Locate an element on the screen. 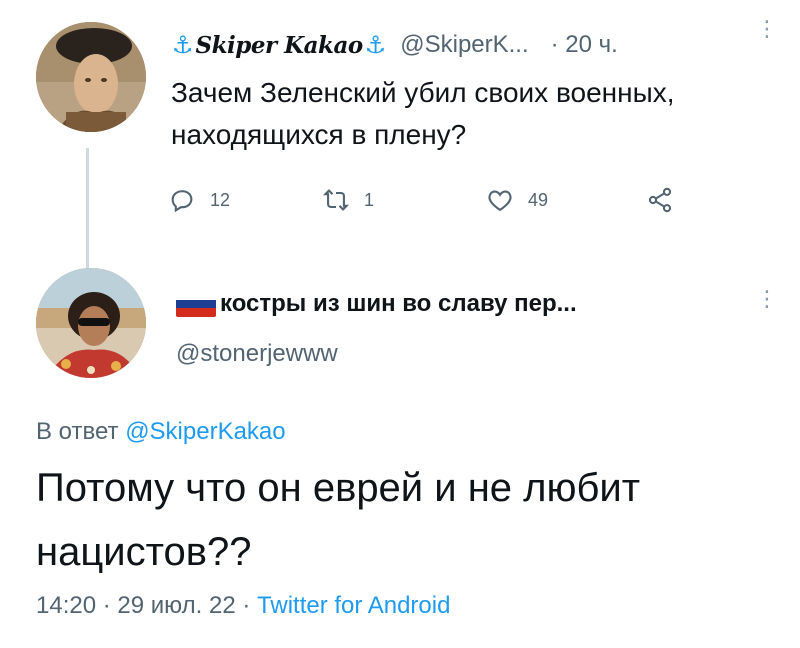  tweet2-handle: @stonerjewww is located at coordinates (257, 354).